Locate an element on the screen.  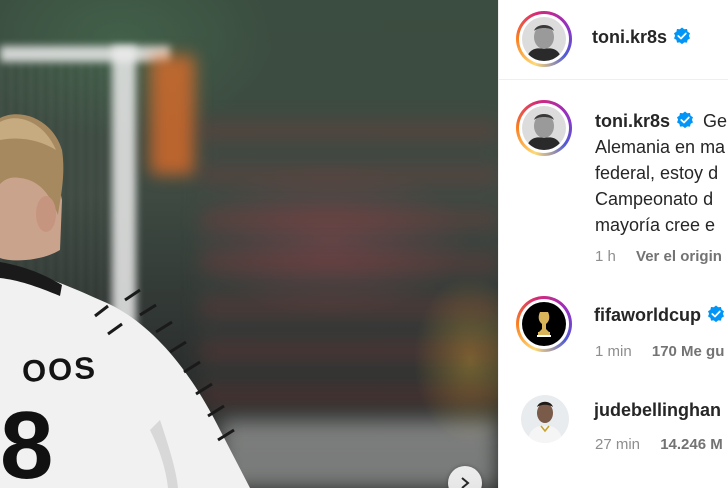
post-header: toni.kr8s is located at coordinates (613, 40).